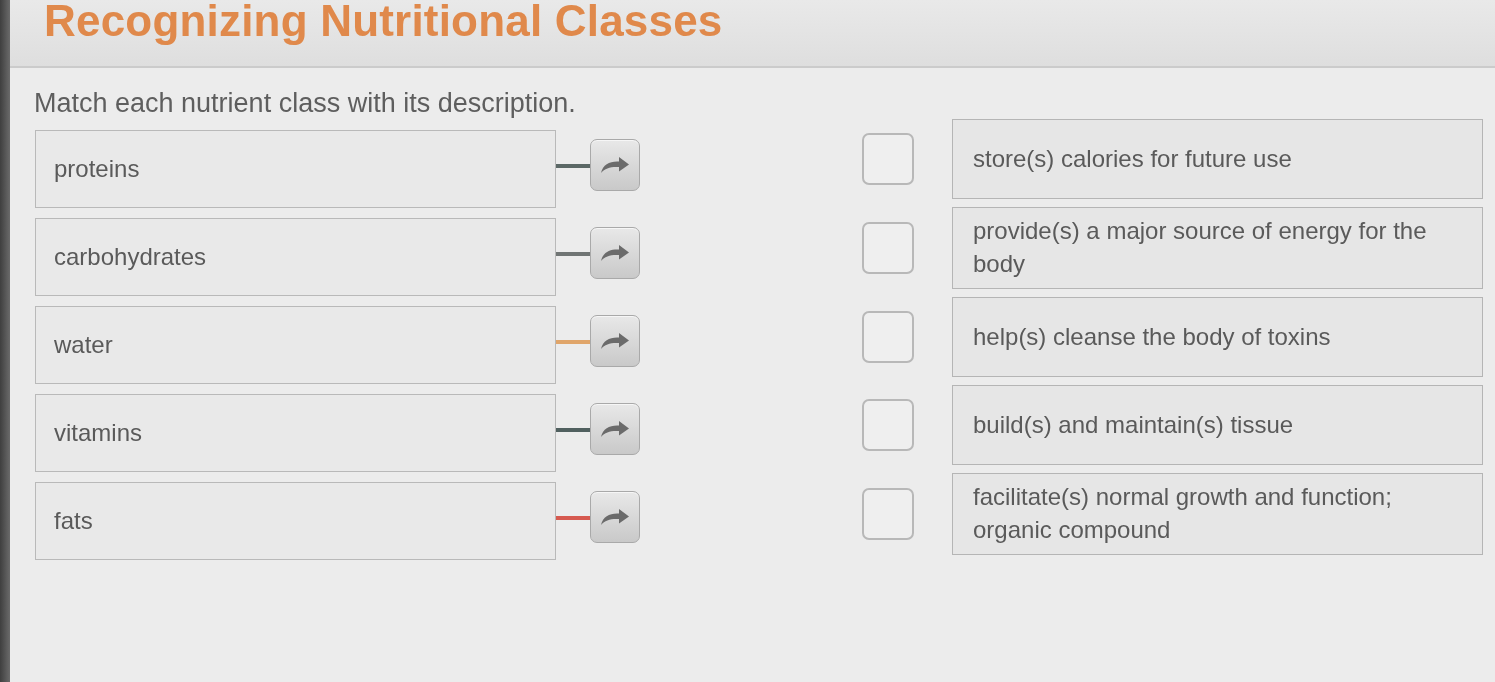 This screenshot has height=682, width=1495. Describe the element at coordinates (295, 521) in the screenshot. I see `nutrient-card: fats` at that location.